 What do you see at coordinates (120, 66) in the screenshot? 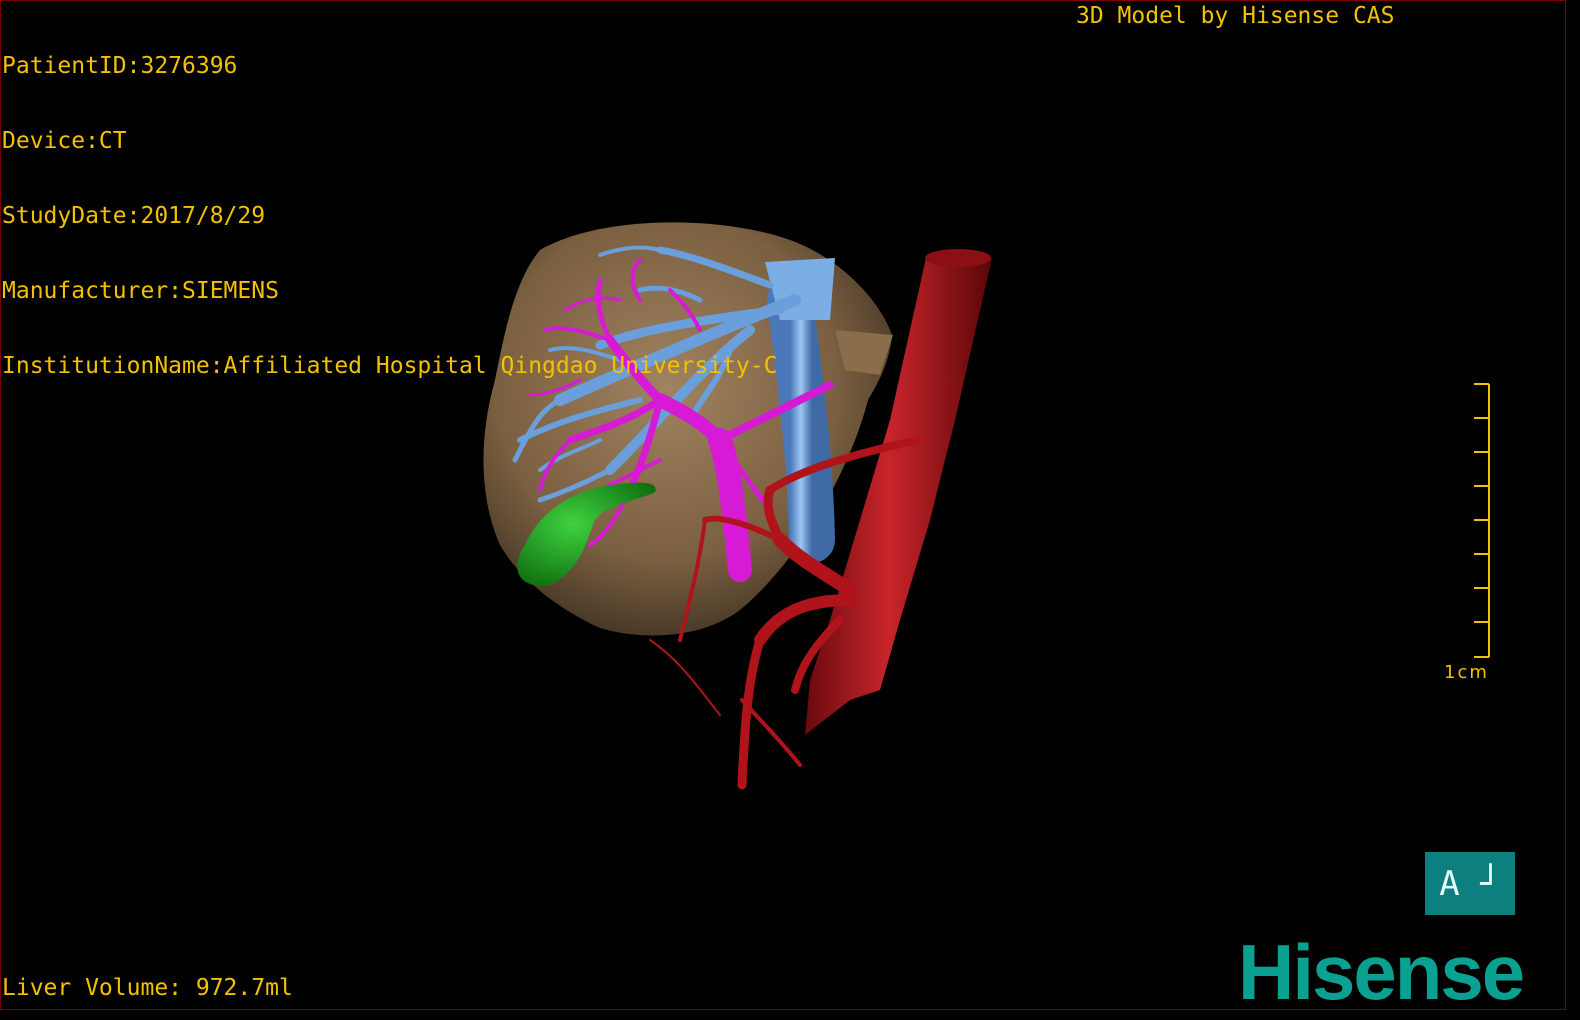
I see `patient-id-text: PatientID:3276396` at bounding box center [120, 66].